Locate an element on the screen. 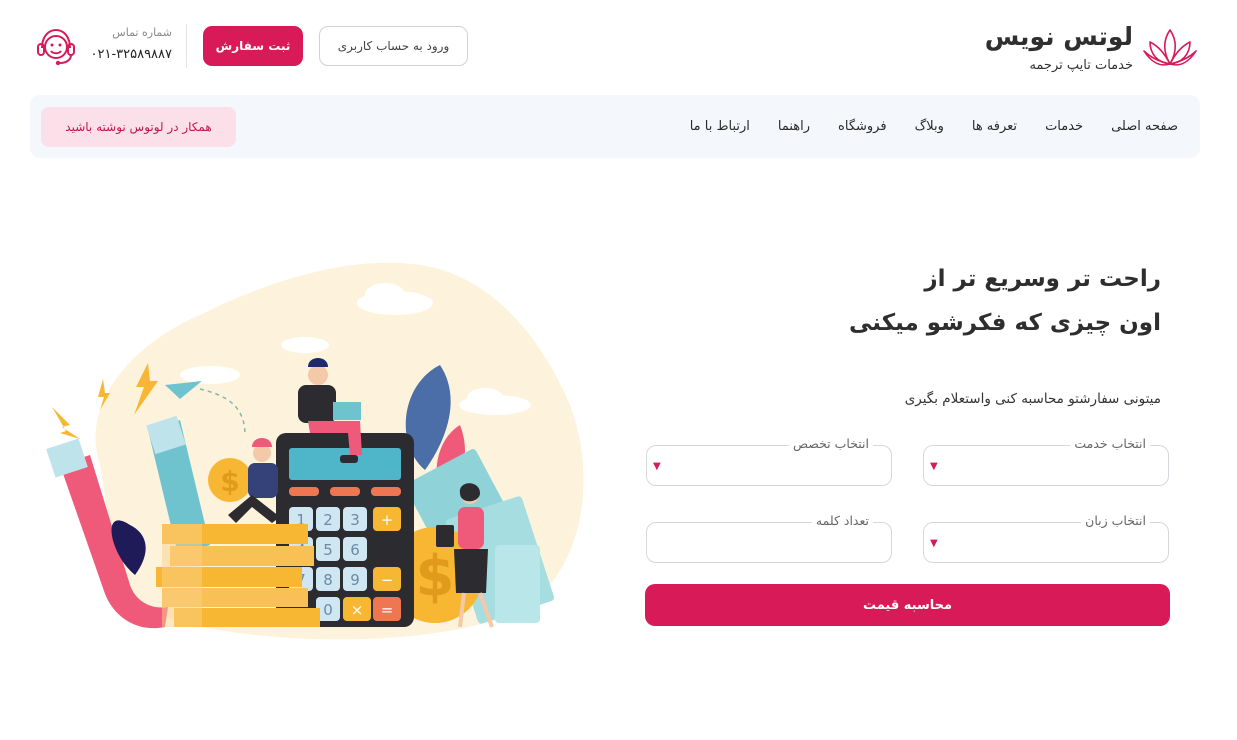 Image resolution: width=1237 pixels, height=740 pixels. calculator-key-label: 3 is located at coordinates (355, 520).